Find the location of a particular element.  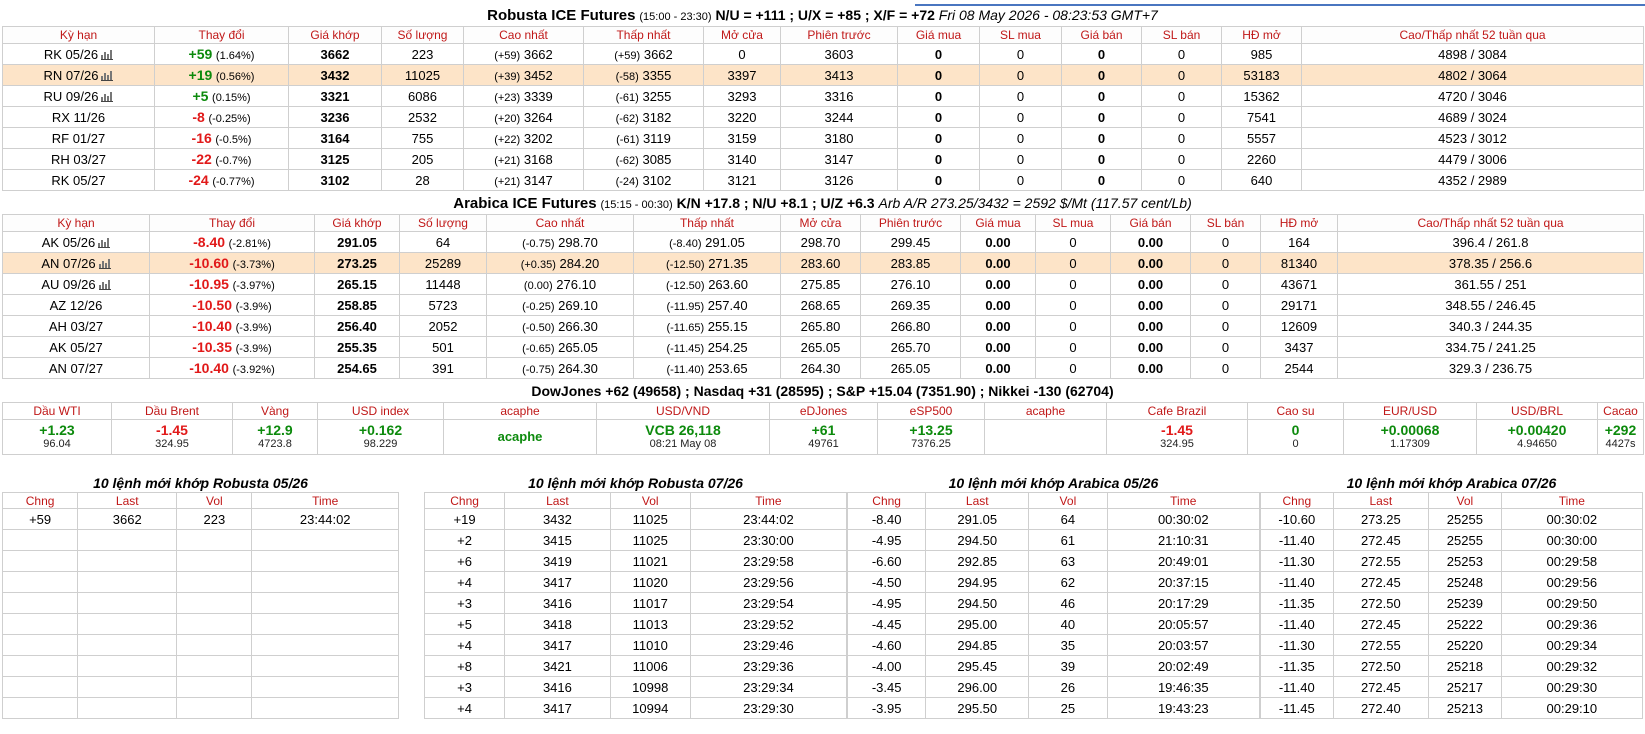

term-cell: RH 03/27 is located at coordinates (78, 159).